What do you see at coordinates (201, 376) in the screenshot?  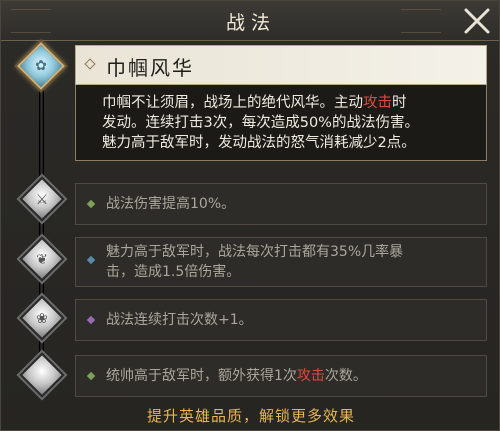 I see `upgrade-text-pre: 统帅高于敌军时，额外获得1次` at bounding box center [201, 376].